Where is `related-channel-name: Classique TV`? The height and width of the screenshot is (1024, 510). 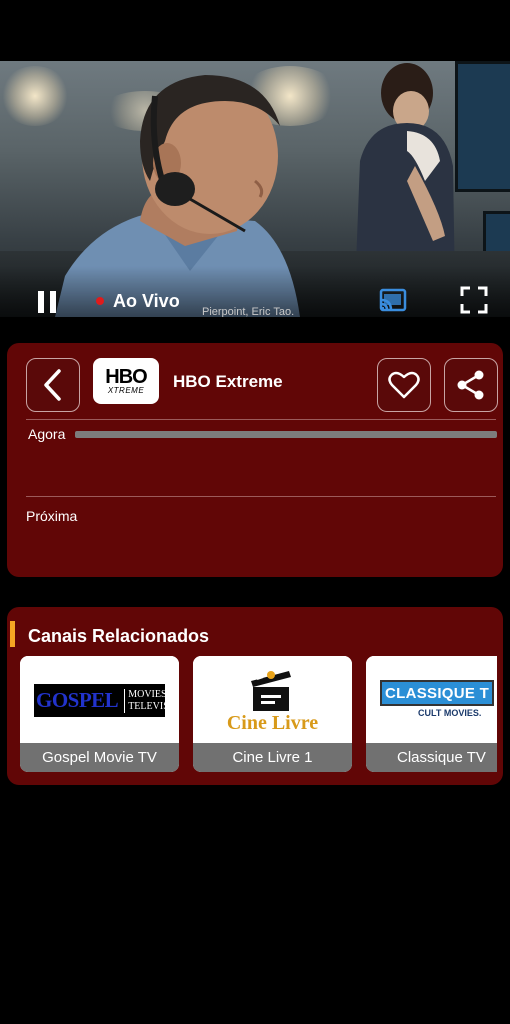
related-channel-name: Classique TV is located at coordinates (431, 757).